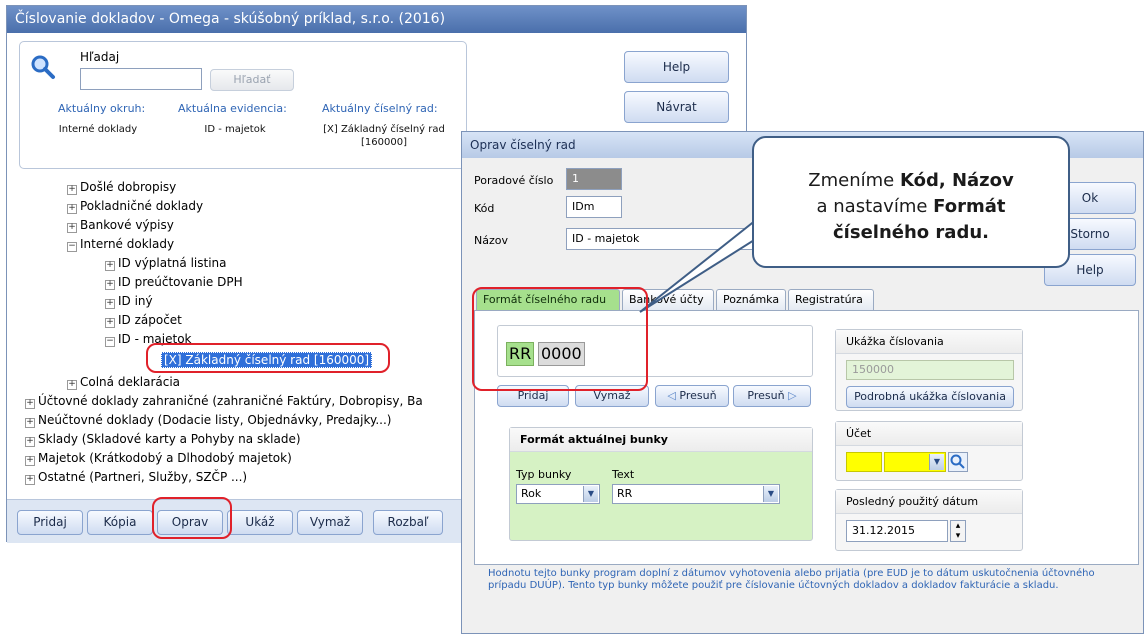 This screenshot has width=1144, height=634. I want to click on move-right-button: Presuň ▷, so click(772, 396).